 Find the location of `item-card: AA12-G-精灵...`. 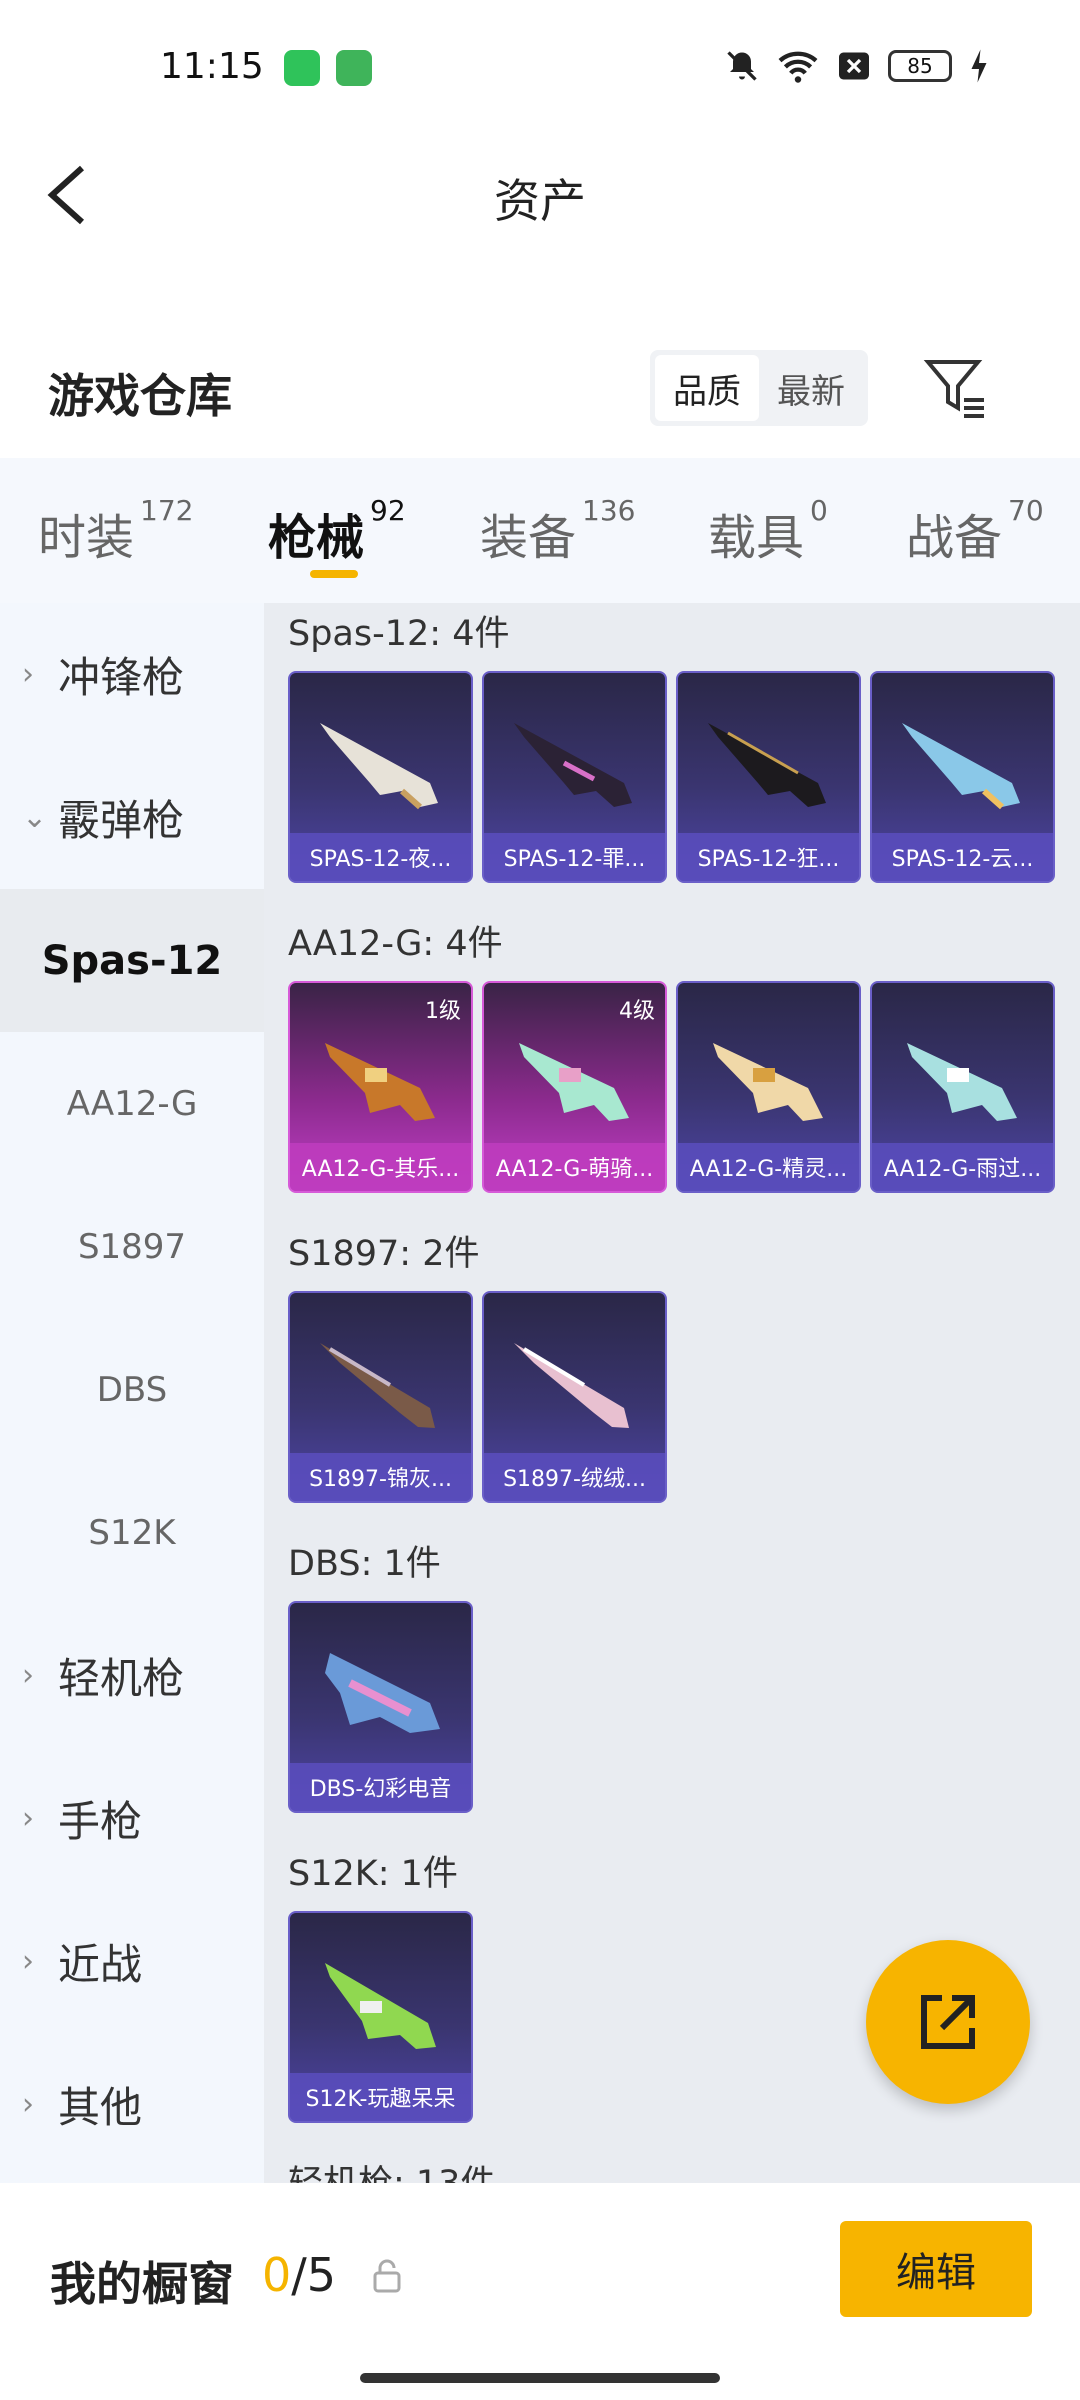

item-card: AA12-G-精灵... is located at coordinates (768, 1087).